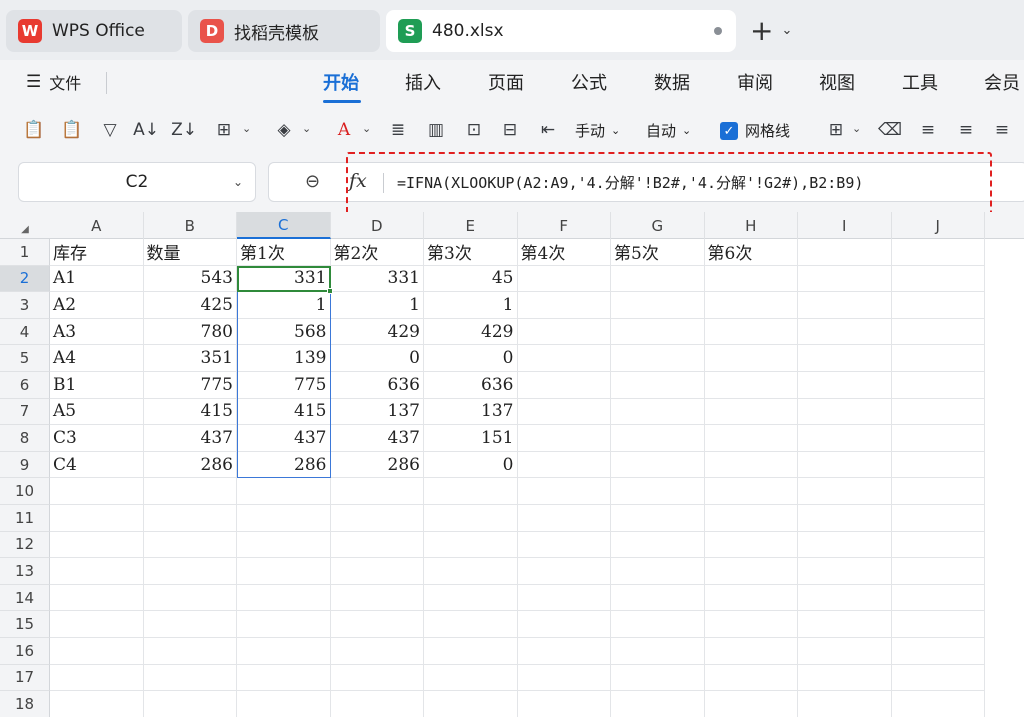 This screenshot has height=717, width=1024. Describe the element at coordinates (658, 651) in the screenshot. I see `cell-g16` at that location.